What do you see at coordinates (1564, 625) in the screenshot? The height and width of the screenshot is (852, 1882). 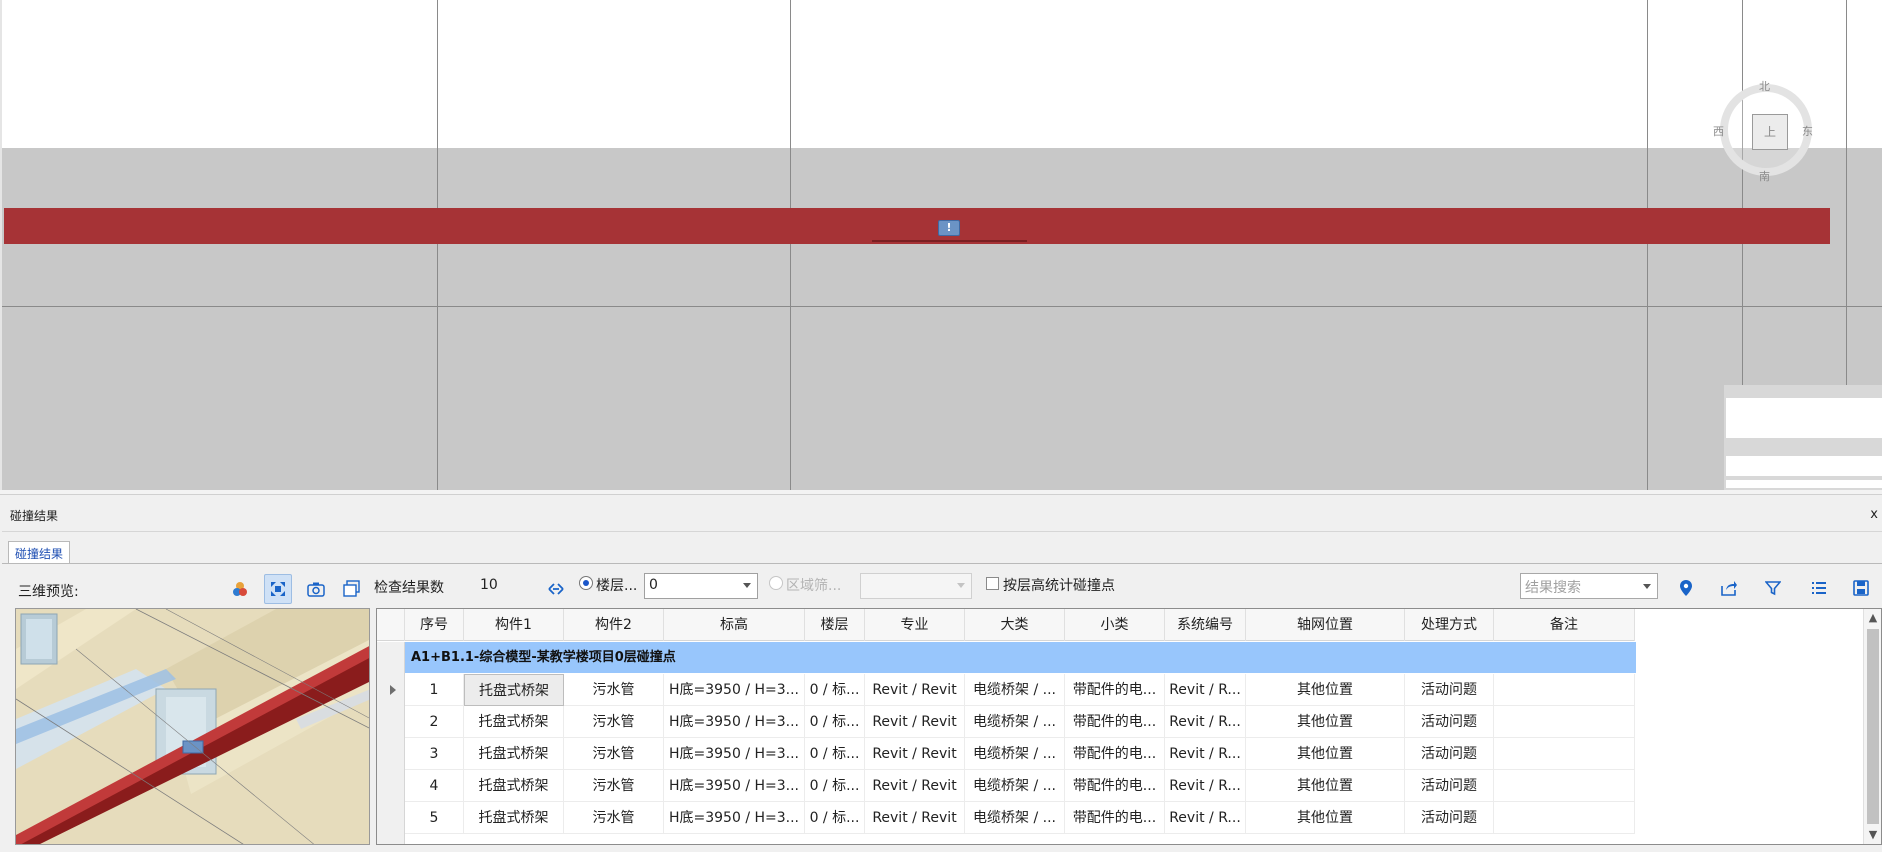 I see `column-header: 备注` at bounding box center [1564, 625].